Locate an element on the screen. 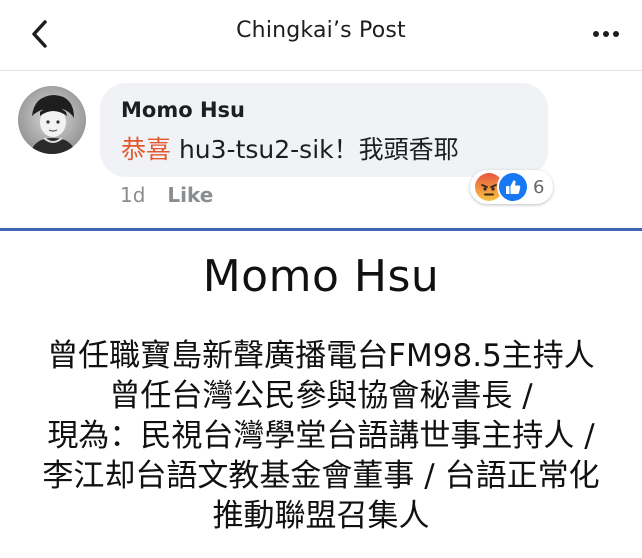  page-title: Chingkai’s Post is located at coordinates (321, 30).